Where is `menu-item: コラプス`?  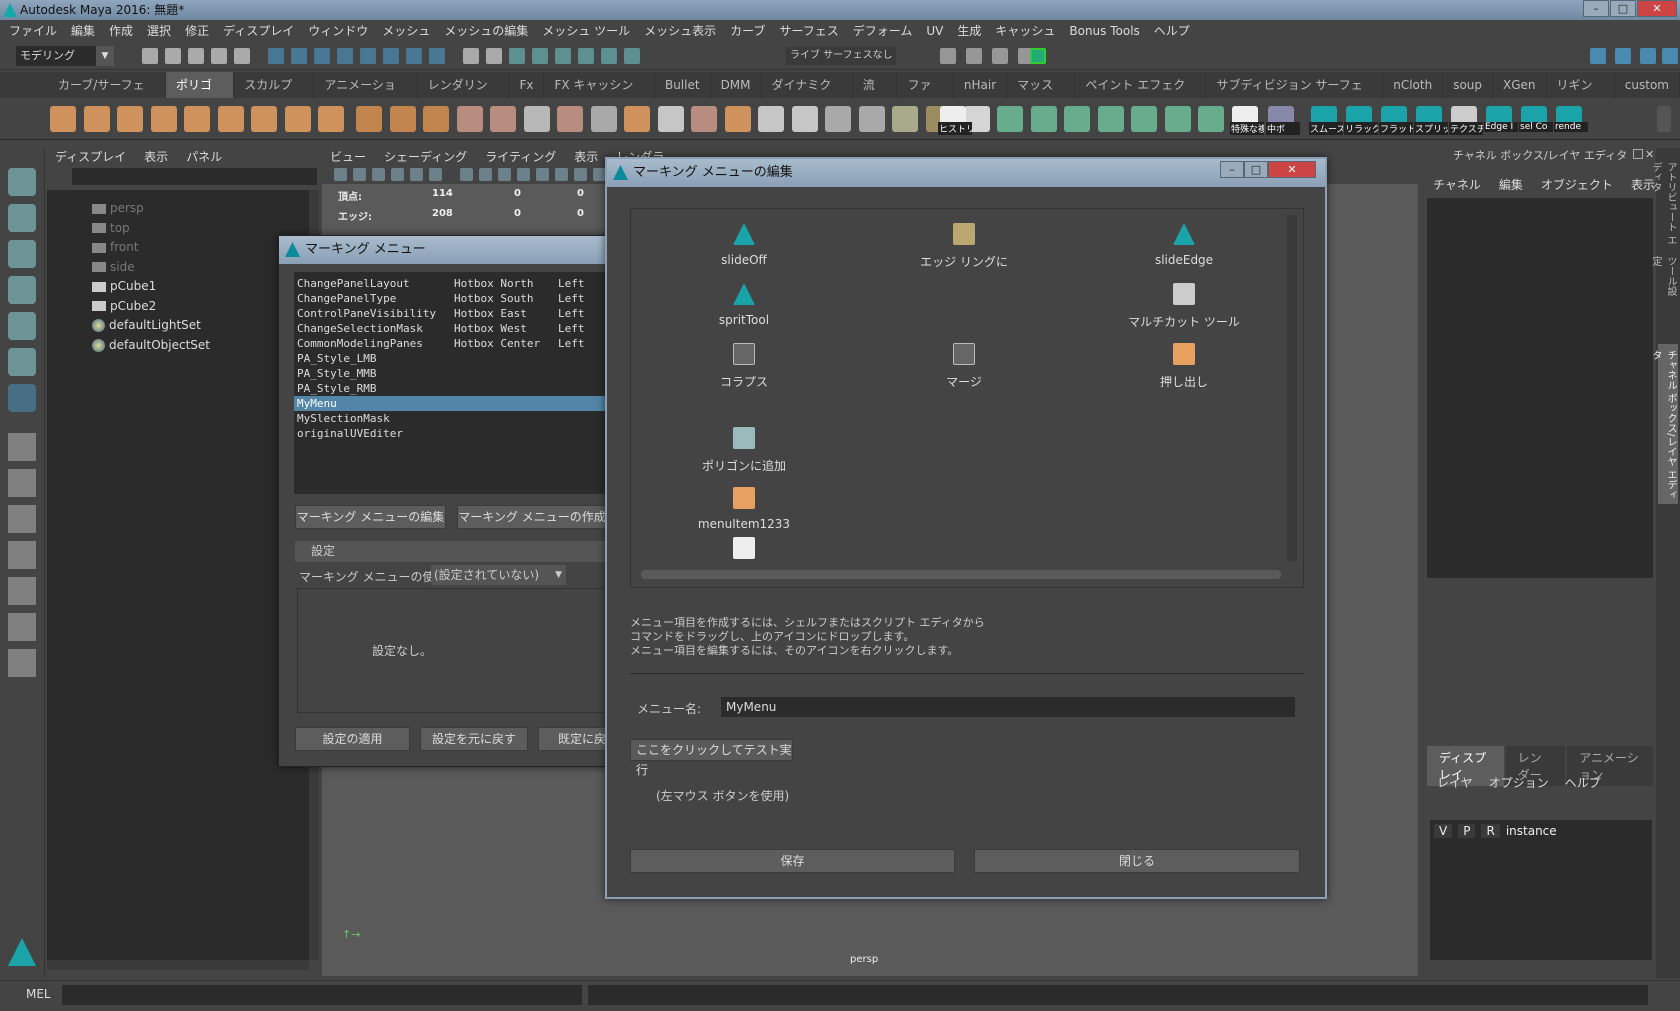
menu-item: コラプス is located at coordinates (744, 366).